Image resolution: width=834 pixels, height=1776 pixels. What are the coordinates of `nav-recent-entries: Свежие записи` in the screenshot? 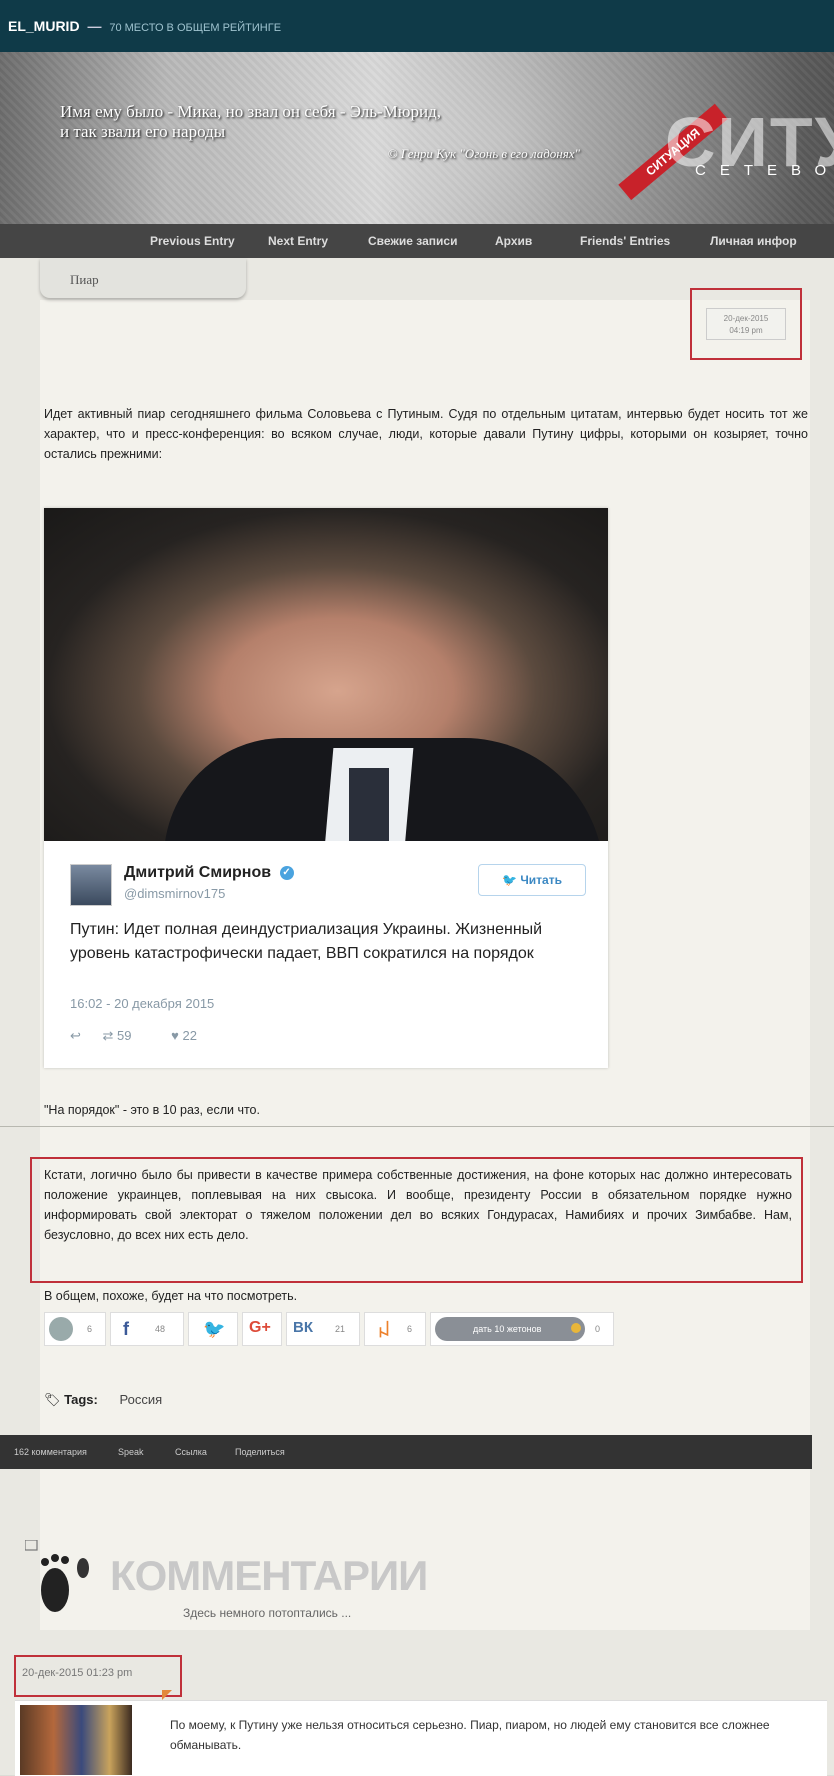 It's located at (412, 241).